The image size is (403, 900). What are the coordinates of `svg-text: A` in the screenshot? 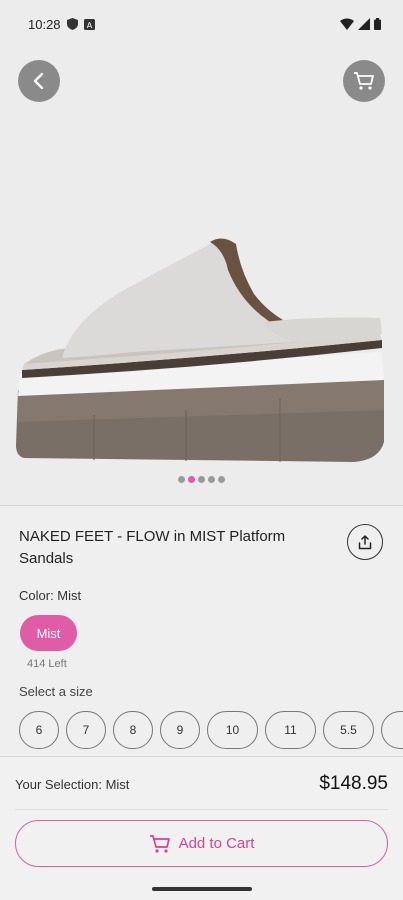 It's located at (89, 25).